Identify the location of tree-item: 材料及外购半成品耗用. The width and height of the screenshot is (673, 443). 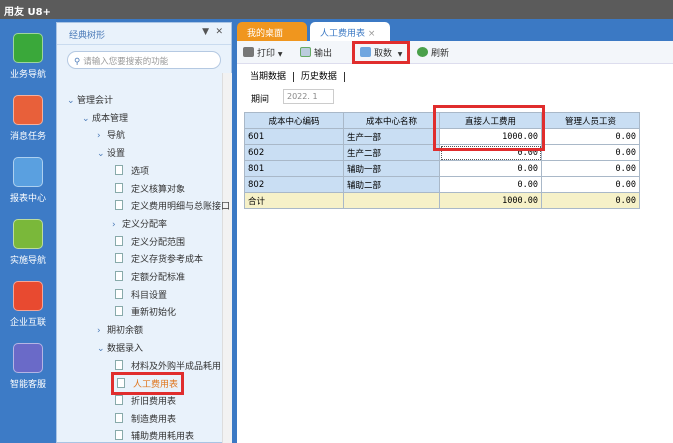
(168, 365).